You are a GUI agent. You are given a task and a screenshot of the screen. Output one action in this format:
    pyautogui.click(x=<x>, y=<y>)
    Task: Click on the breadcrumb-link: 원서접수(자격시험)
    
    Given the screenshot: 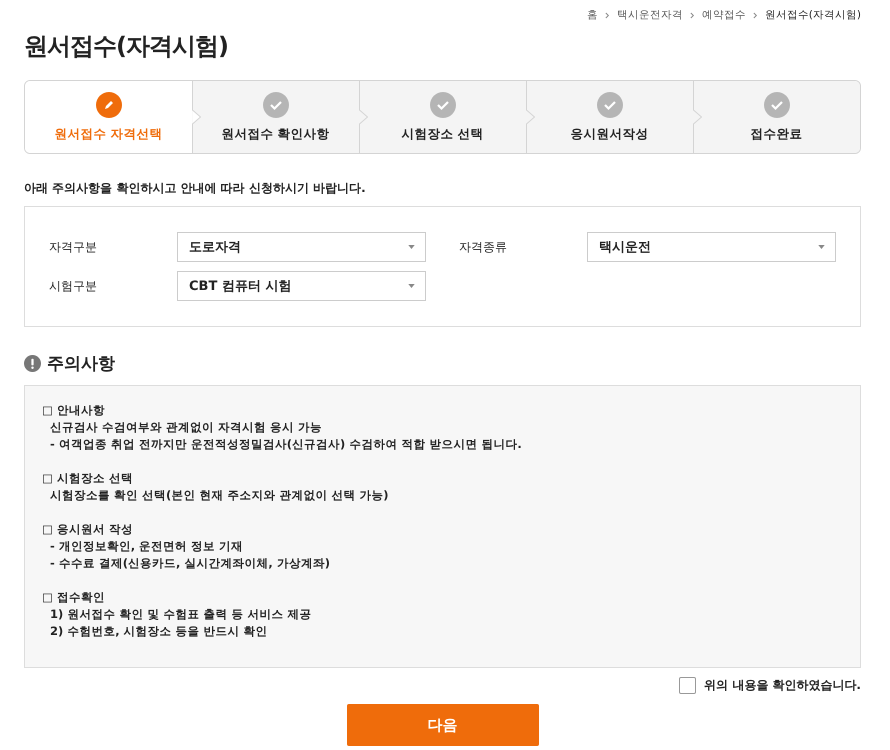 What is the action you would take?
    pyautogui.click(x=812, y=15)
    